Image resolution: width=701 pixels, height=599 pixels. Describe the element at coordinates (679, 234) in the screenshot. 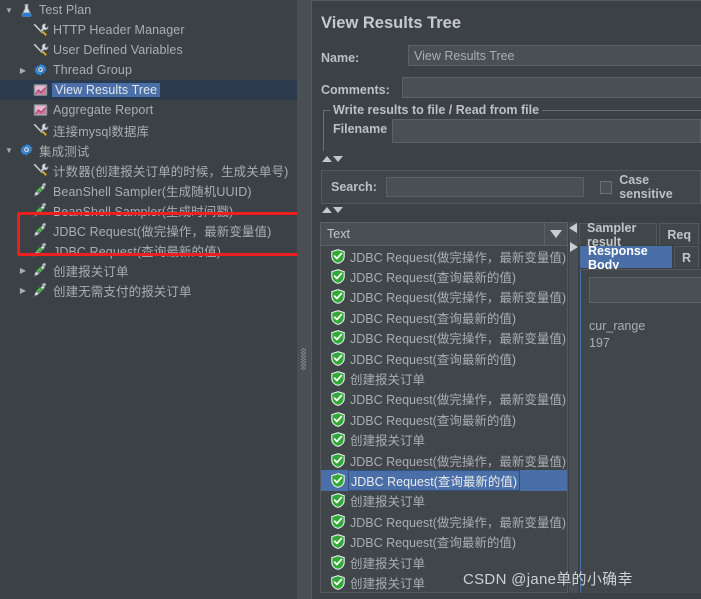

I see `result-tab: Req` at that location.